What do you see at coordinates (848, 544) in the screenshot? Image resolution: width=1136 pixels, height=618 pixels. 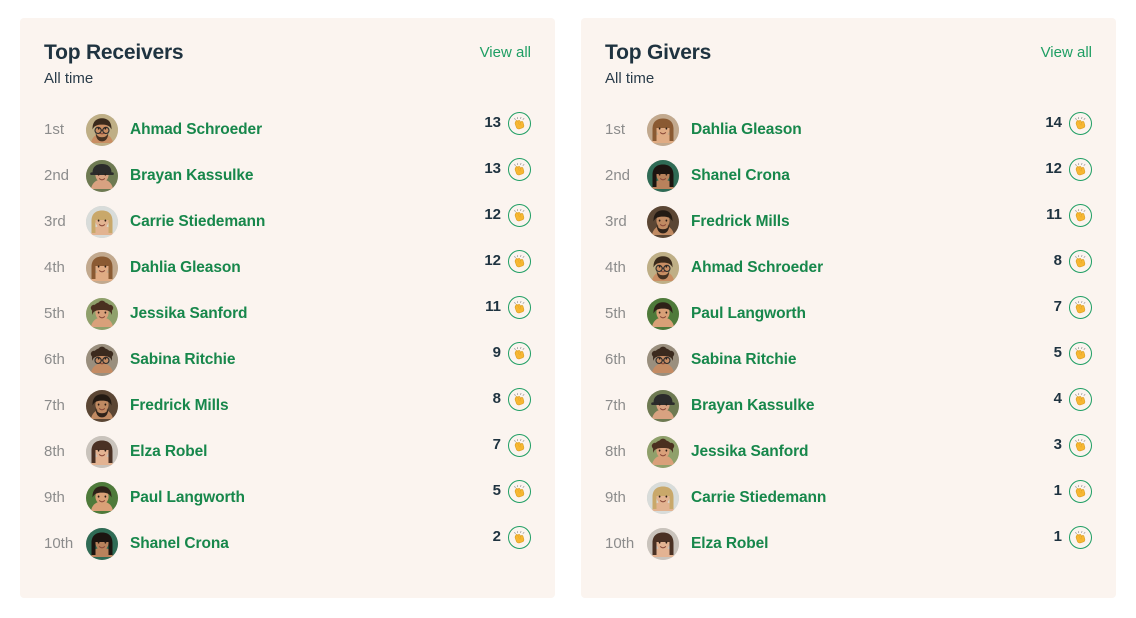 I see `list-item: 10th Elza Robel 1` at bounding box center [848, 544].